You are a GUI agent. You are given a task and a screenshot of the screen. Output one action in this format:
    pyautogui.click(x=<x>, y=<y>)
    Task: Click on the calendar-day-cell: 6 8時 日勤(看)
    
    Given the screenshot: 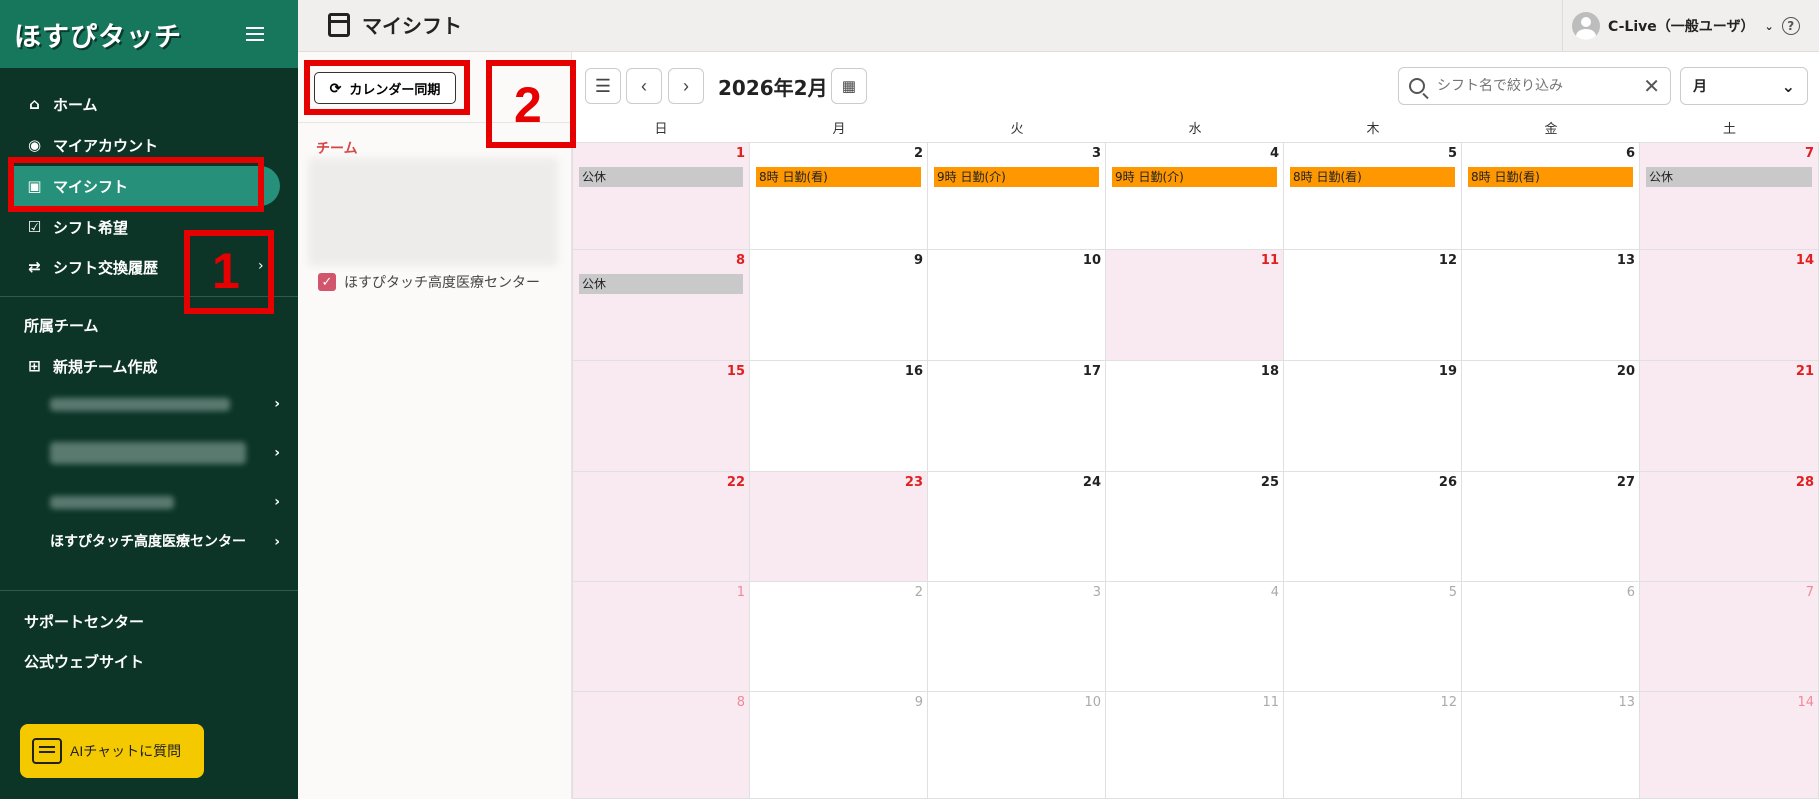 What is the action you would take?
    pyautogui.click(x=1551, y=196)
    